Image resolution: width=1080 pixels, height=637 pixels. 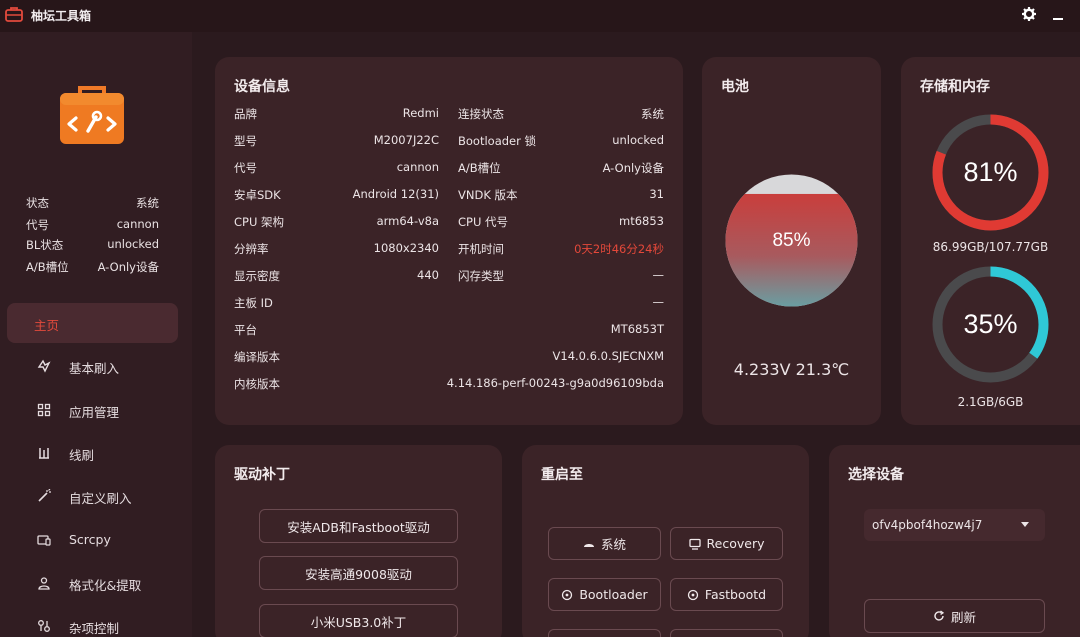 I want to click on format-icon, so click(x=44, y=583).